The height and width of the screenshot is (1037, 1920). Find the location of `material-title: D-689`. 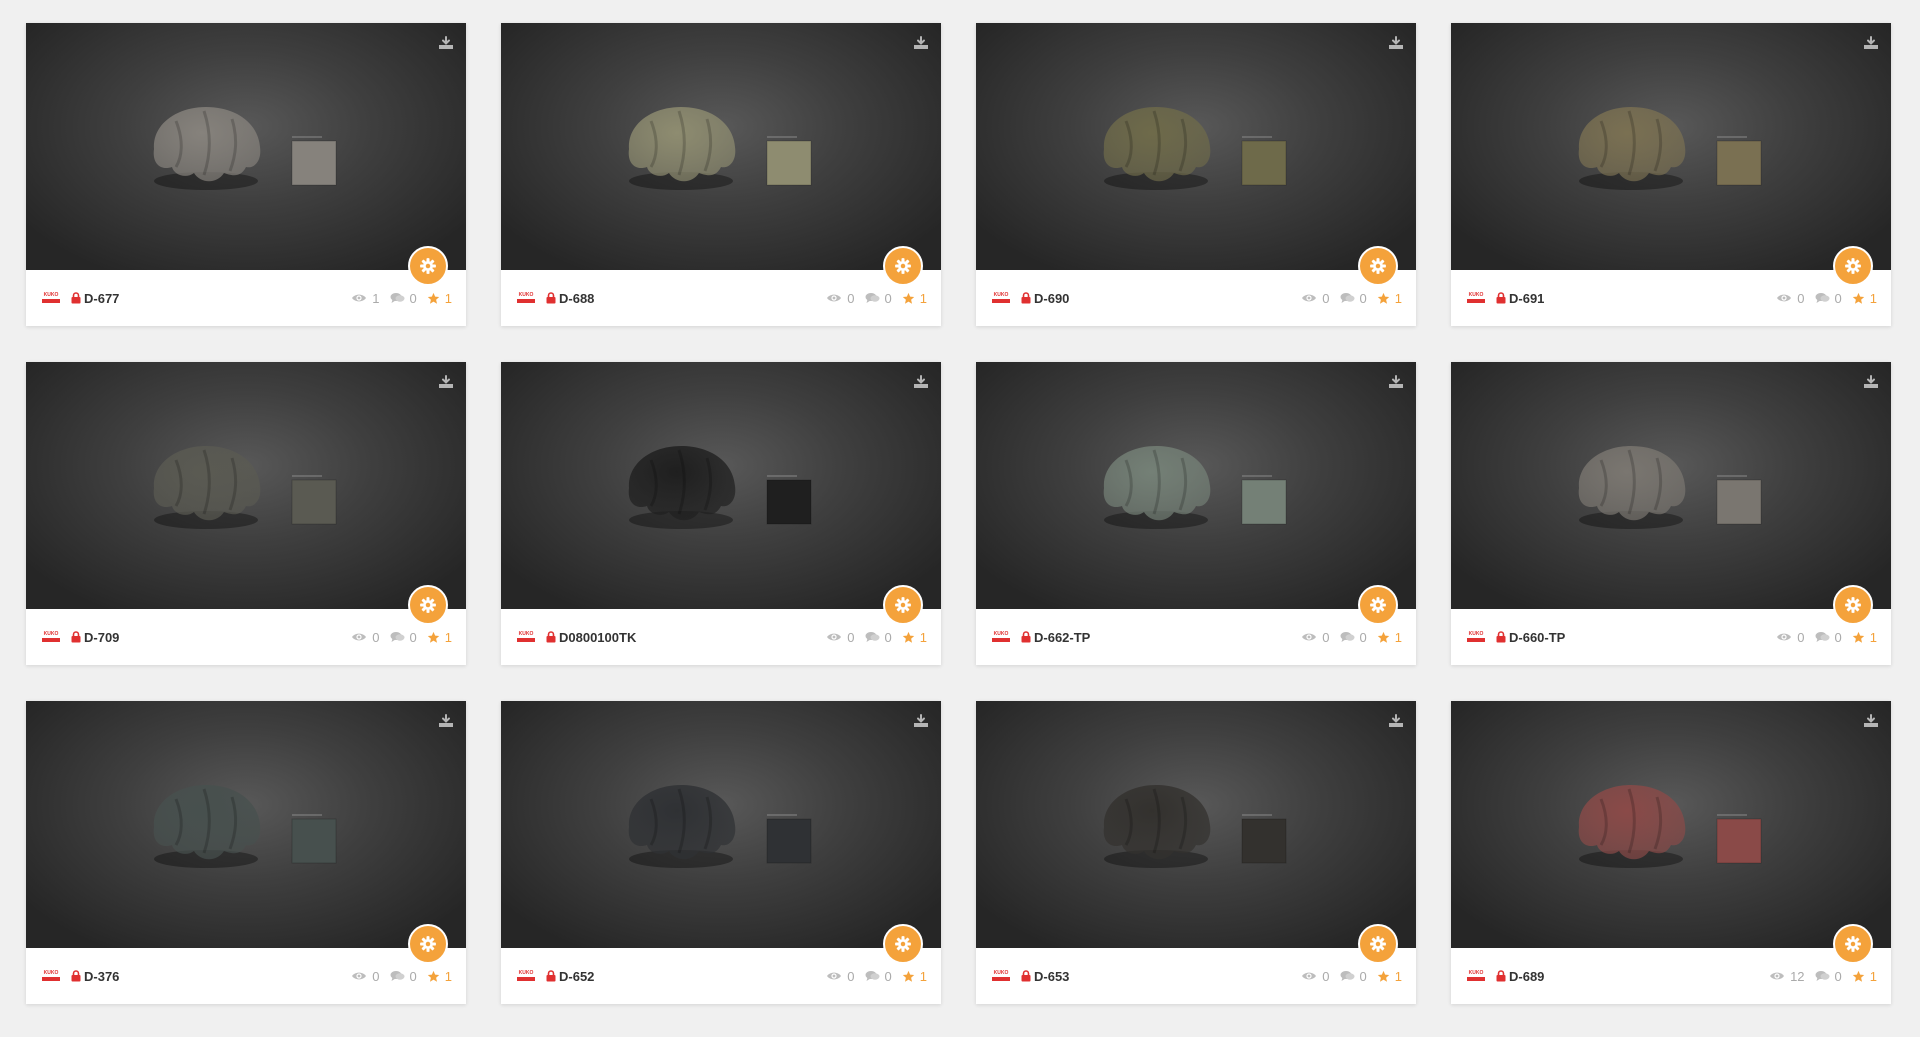

material-title: D-689 is located at coordinates (1526, 976).